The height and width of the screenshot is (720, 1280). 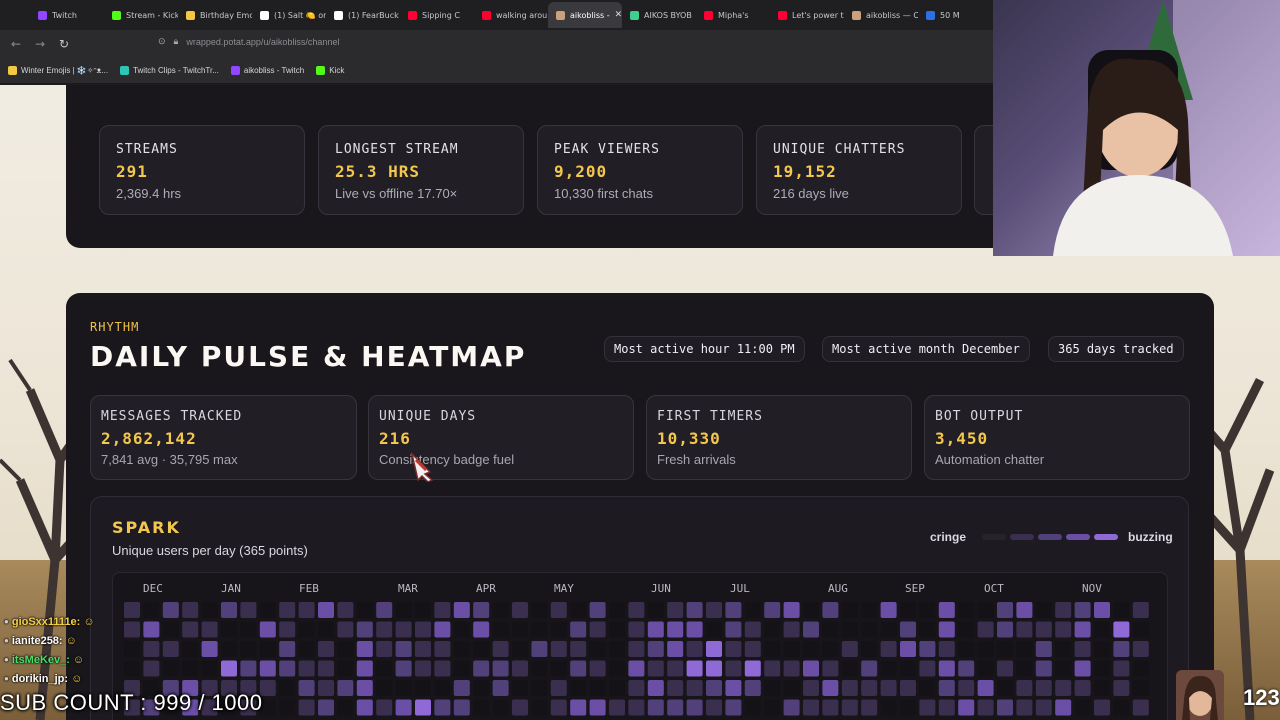 What do you see at coordinates (994, 588) in the screenshot?
I see `heatmap-month-label: OCT` at bounding box center [994, 588].